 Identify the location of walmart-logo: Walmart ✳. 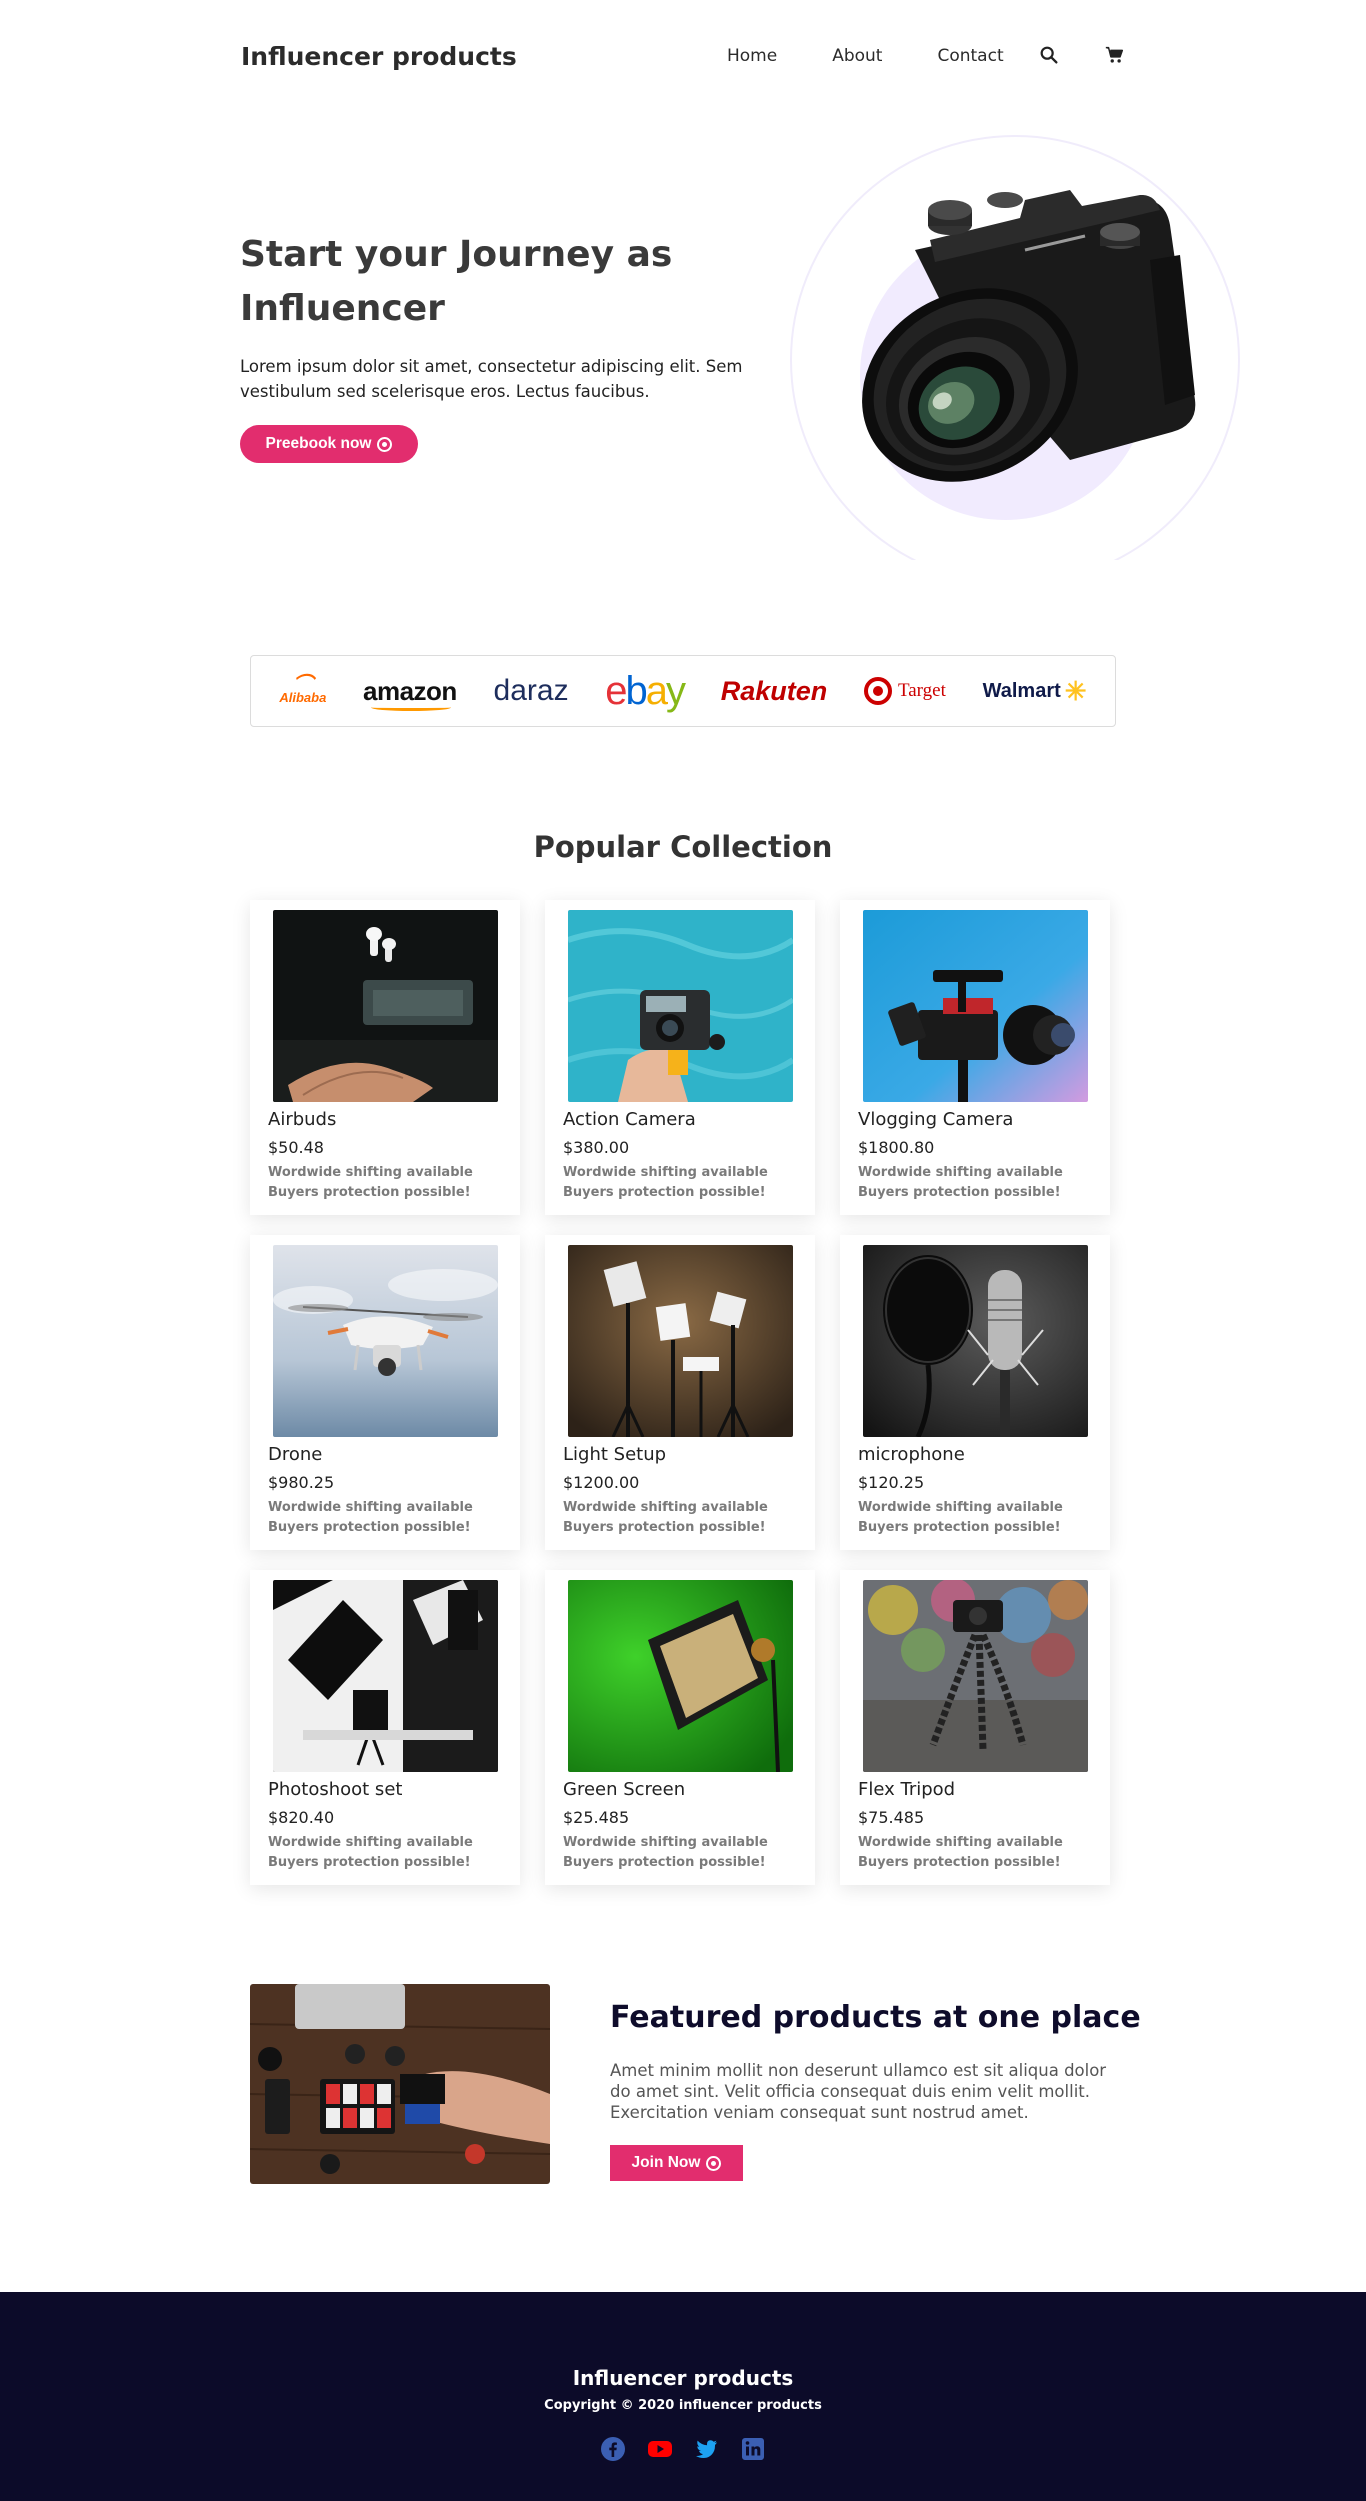
(1035, 691).